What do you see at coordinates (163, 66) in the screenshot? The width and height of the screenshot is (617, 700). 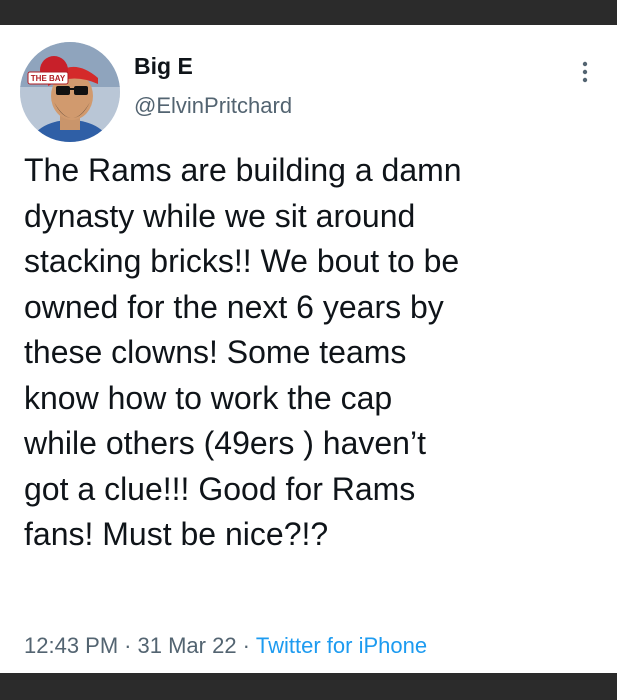 I see `author-display-name: Big E` at bounding box center [163, 66].